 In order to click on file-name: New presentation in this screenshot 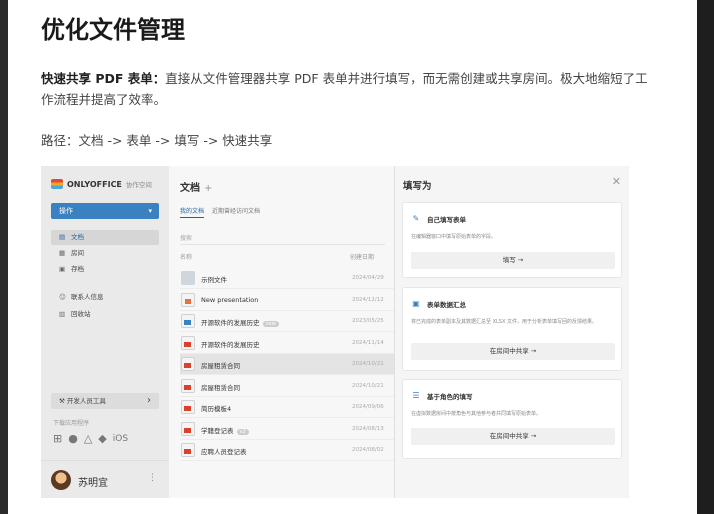, I will do `click(229, 300)`.